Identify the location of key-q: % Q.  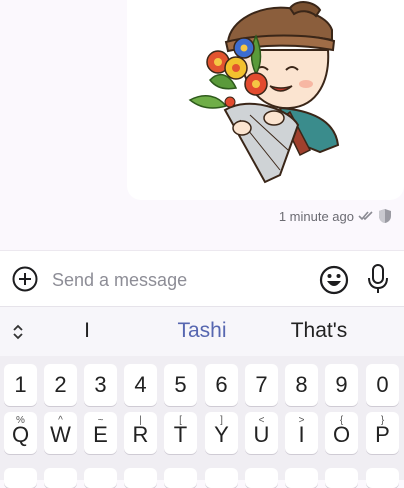
(20, 433).